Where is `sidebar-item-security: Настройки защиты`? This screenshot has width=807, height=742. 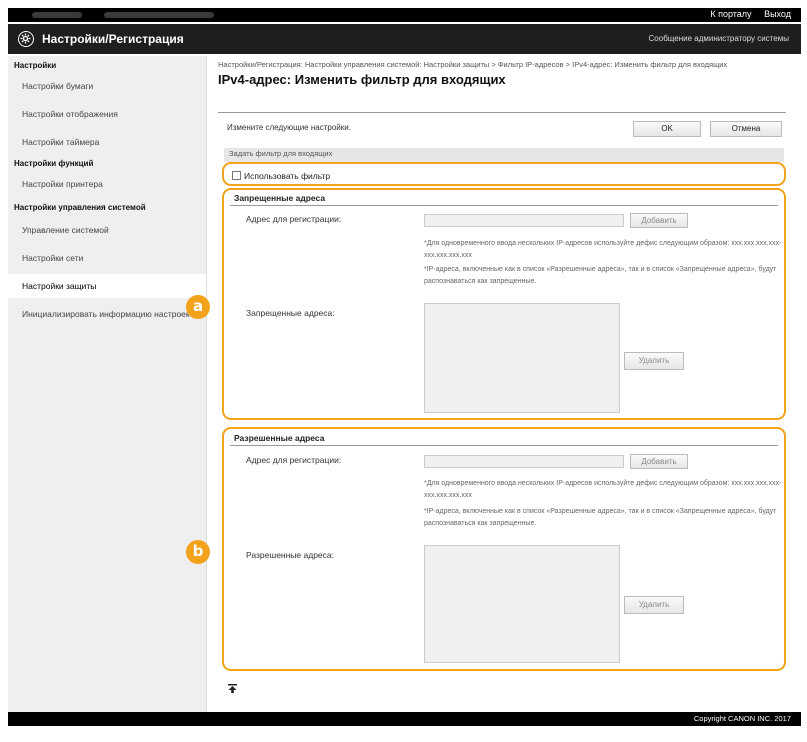
sidebar-item-security: Настройки защиты is located at coordinates (107, 286).